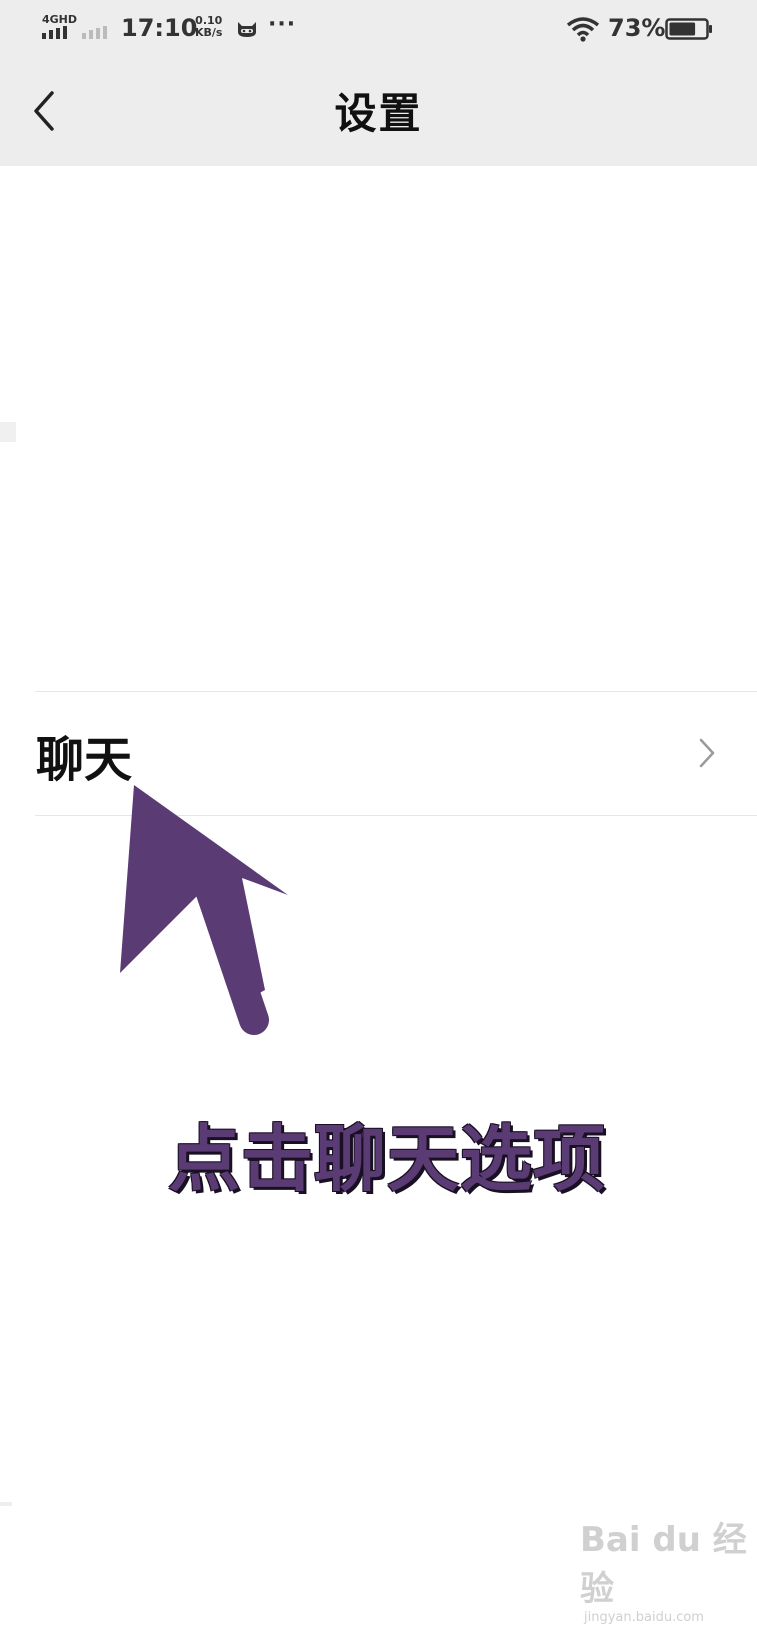 The image size is (757, 1625). What do you see at coordinates (94, 32) in the screenshot?
I see `signal-secondary-icon` at bounding box center [94, 32].